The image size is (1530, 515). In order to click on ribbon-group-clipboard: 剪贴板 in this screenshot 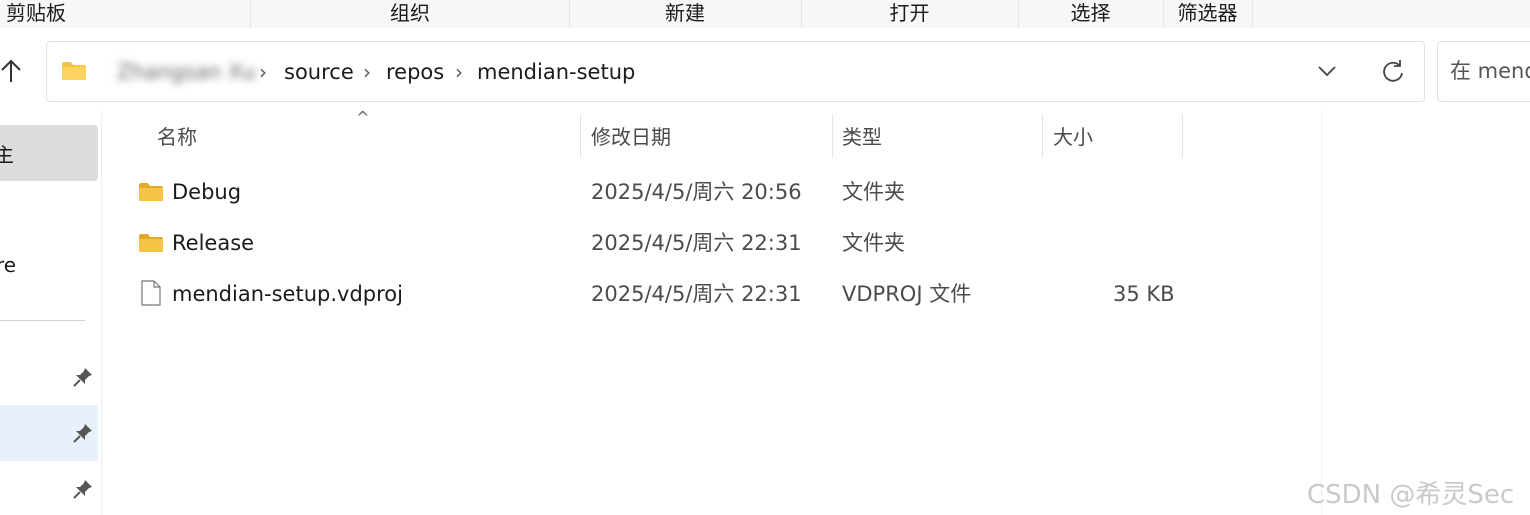, I will do `click(125, 14)`.